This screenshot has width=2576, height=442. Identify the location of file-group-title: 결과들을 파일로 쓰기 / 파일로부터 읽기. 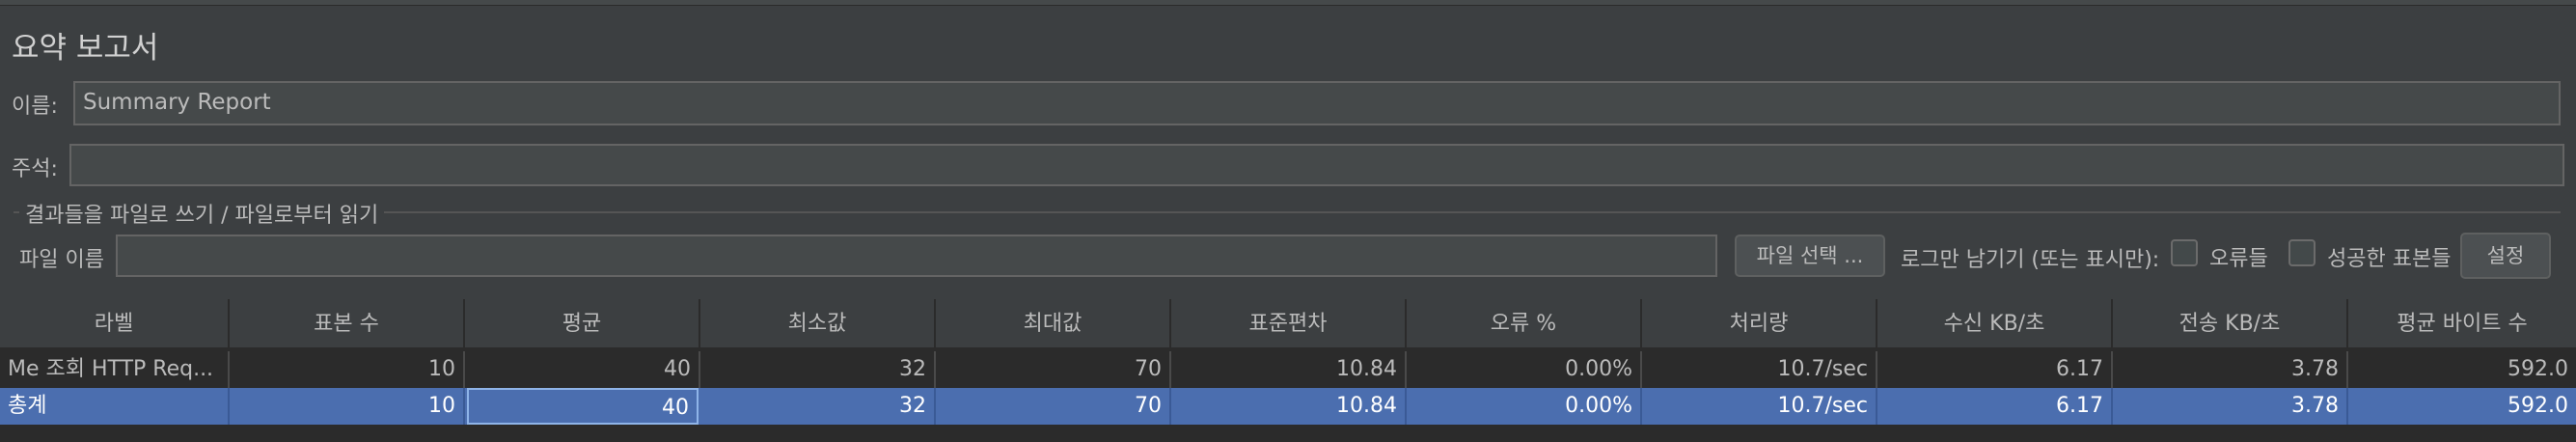
(202, 214).